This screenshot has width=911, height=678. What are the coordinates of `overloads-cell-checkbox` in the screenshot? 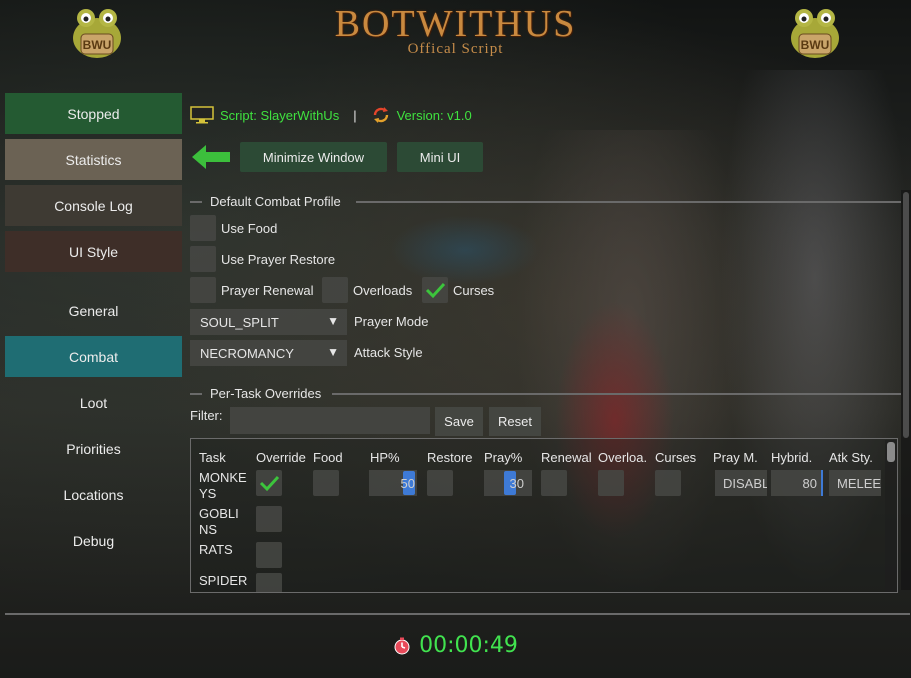 It's located at (611, 483).